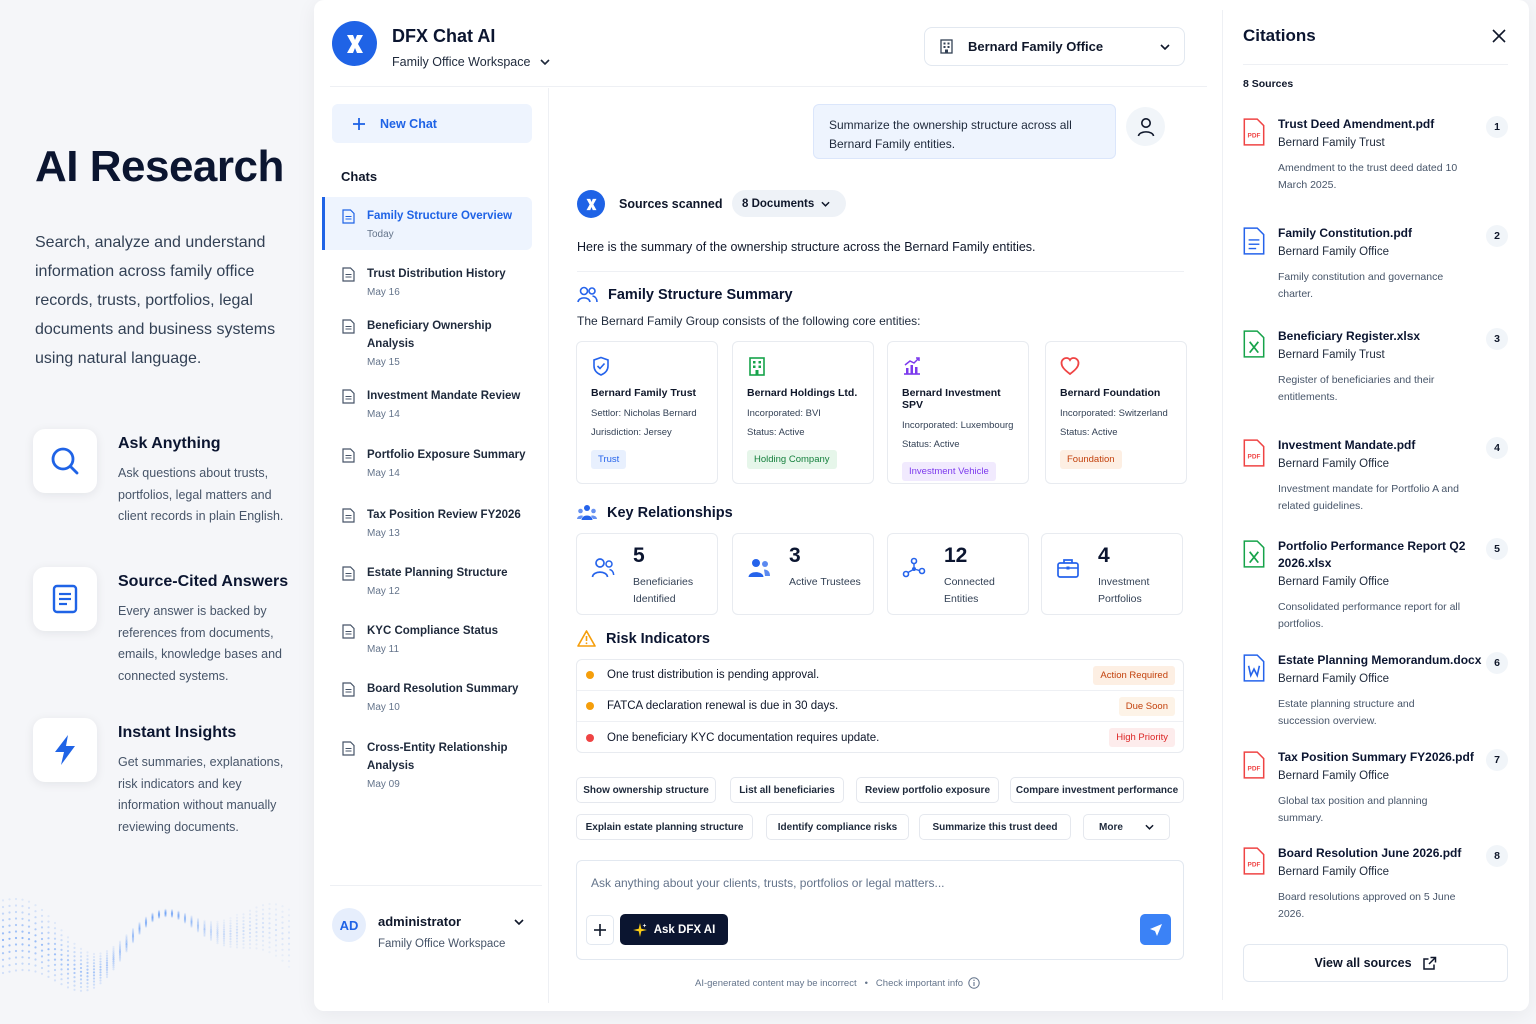 The width and height of the screenshot is (1536, 1024). What do you see at coordinates (646, 790) in the screenshot?
I see `suggestion-chip: Show ownership structure` at bounding box center [646, 790].